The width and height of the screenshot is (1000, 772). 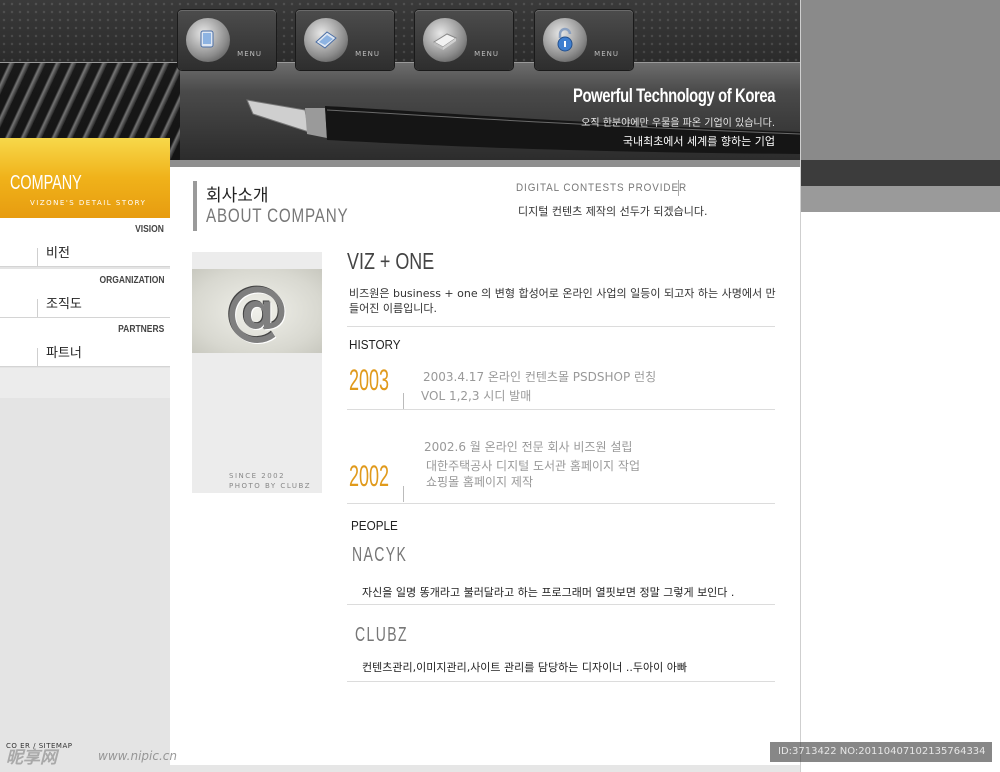 I want to click on person-name: NACYK, so click(x=380, y=555).